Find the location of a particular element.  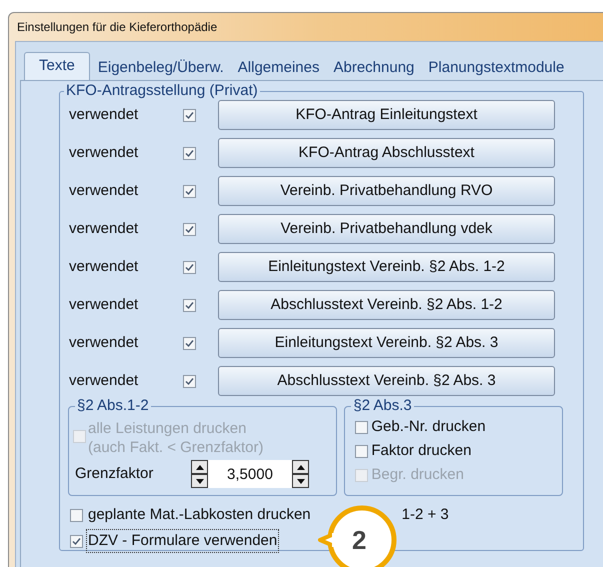

window-title: Einstellungen für die Kieferorthopädie is located at coordinates (117, 27).